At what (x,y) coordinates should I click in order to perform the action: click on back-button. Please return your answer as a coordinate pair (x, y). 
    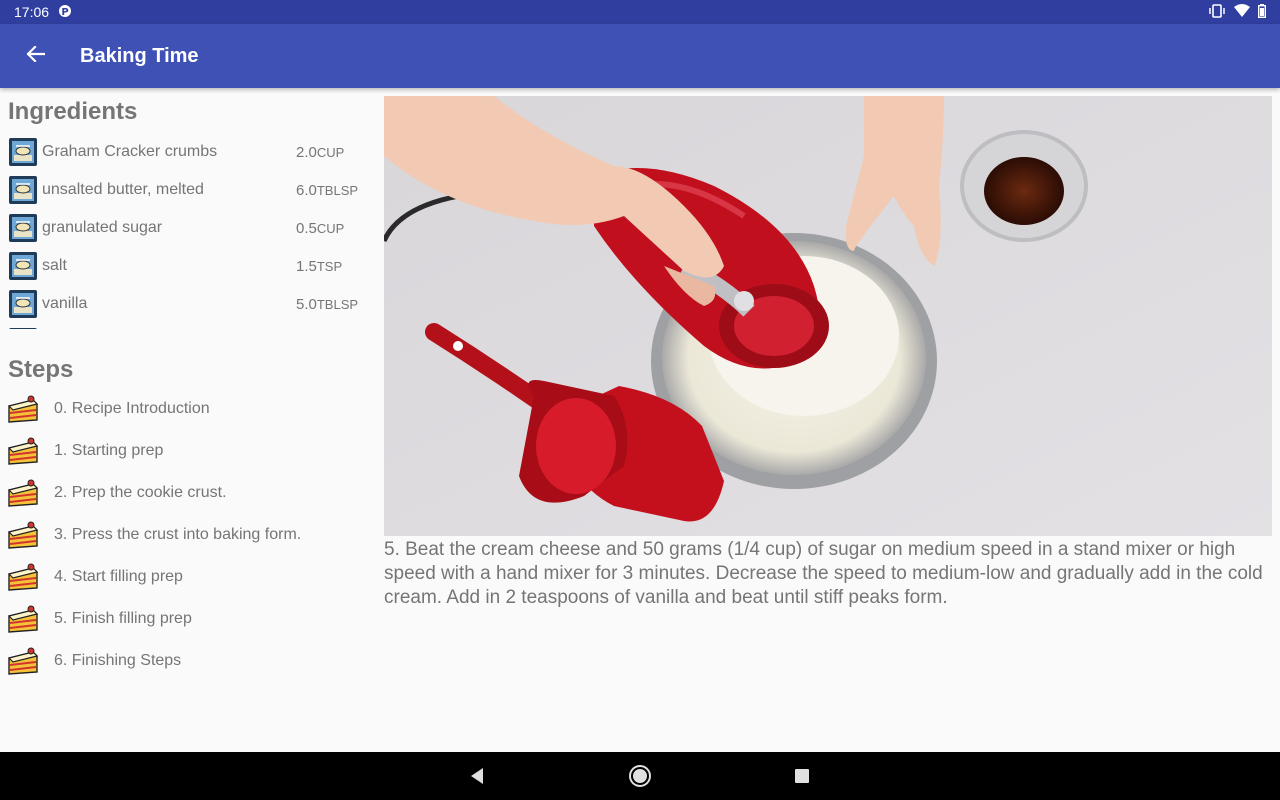
    Looking at the image, I should click on (36, 56).